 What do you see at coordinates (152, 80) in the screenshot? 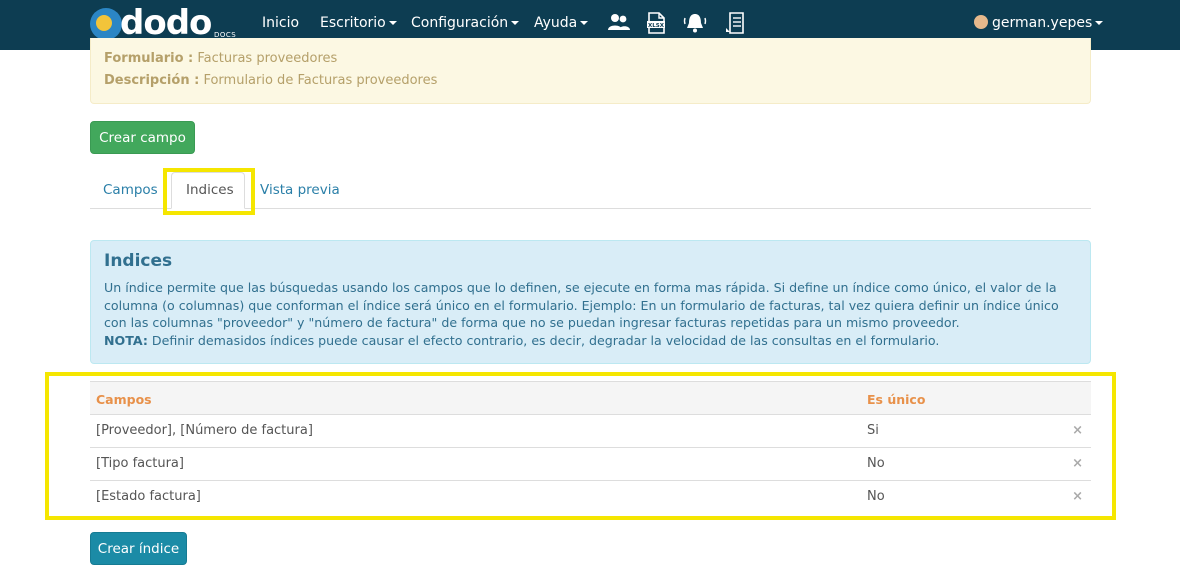
I see `form-description-label: Descripción :` at bounding box center [152, 80].